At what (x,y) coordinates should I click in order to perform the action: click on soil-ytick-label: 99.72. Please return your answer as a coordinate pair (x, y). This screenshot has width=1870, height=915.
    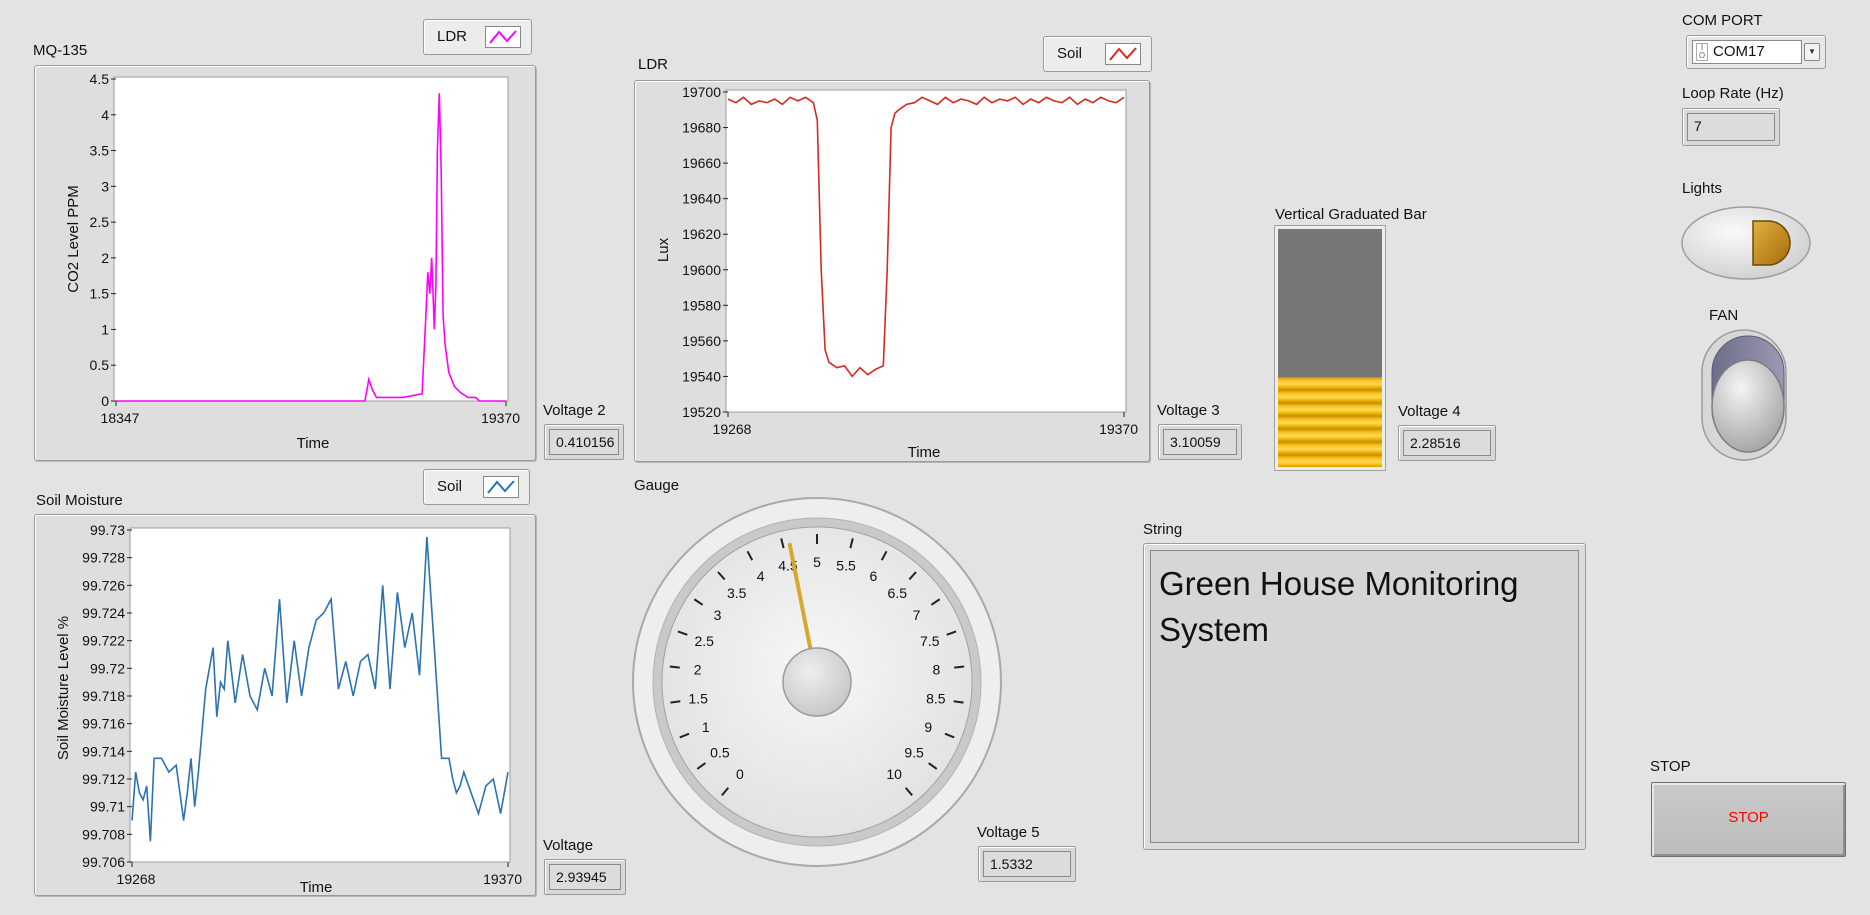
    Looking at the image, I should click on (107, 668).